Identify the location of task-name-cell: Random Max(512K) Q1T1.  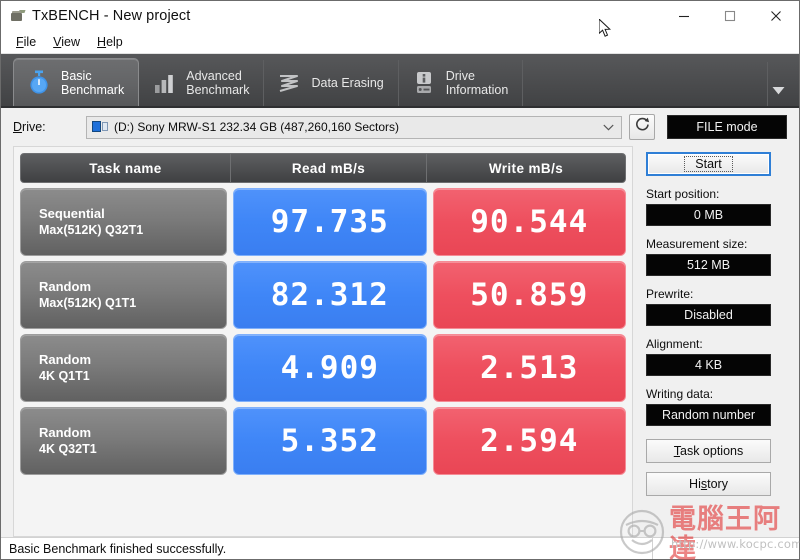
(123, 295).